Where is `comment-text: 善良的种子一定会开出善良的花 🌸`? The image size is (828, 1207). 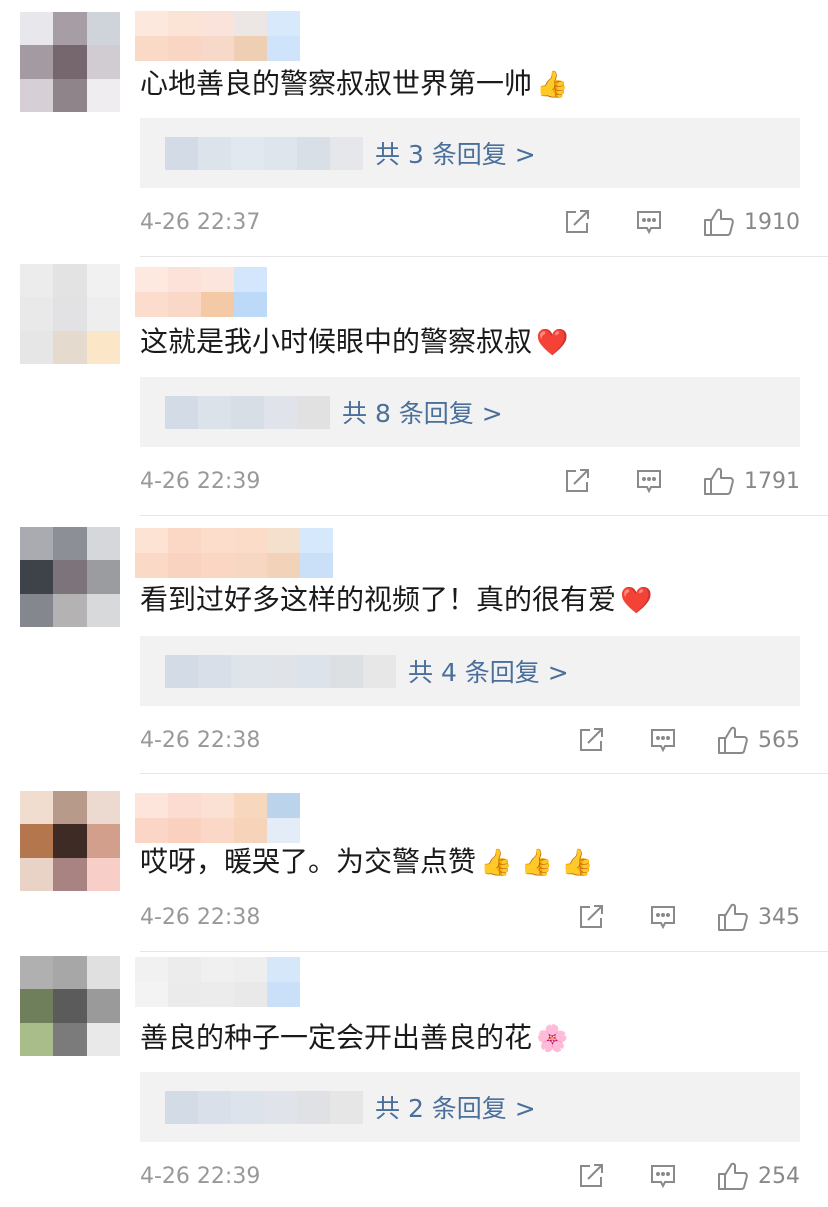
comment-text: 善良的种子一定会开出善良的花 🌸 is located at coordinates (354, 1038).